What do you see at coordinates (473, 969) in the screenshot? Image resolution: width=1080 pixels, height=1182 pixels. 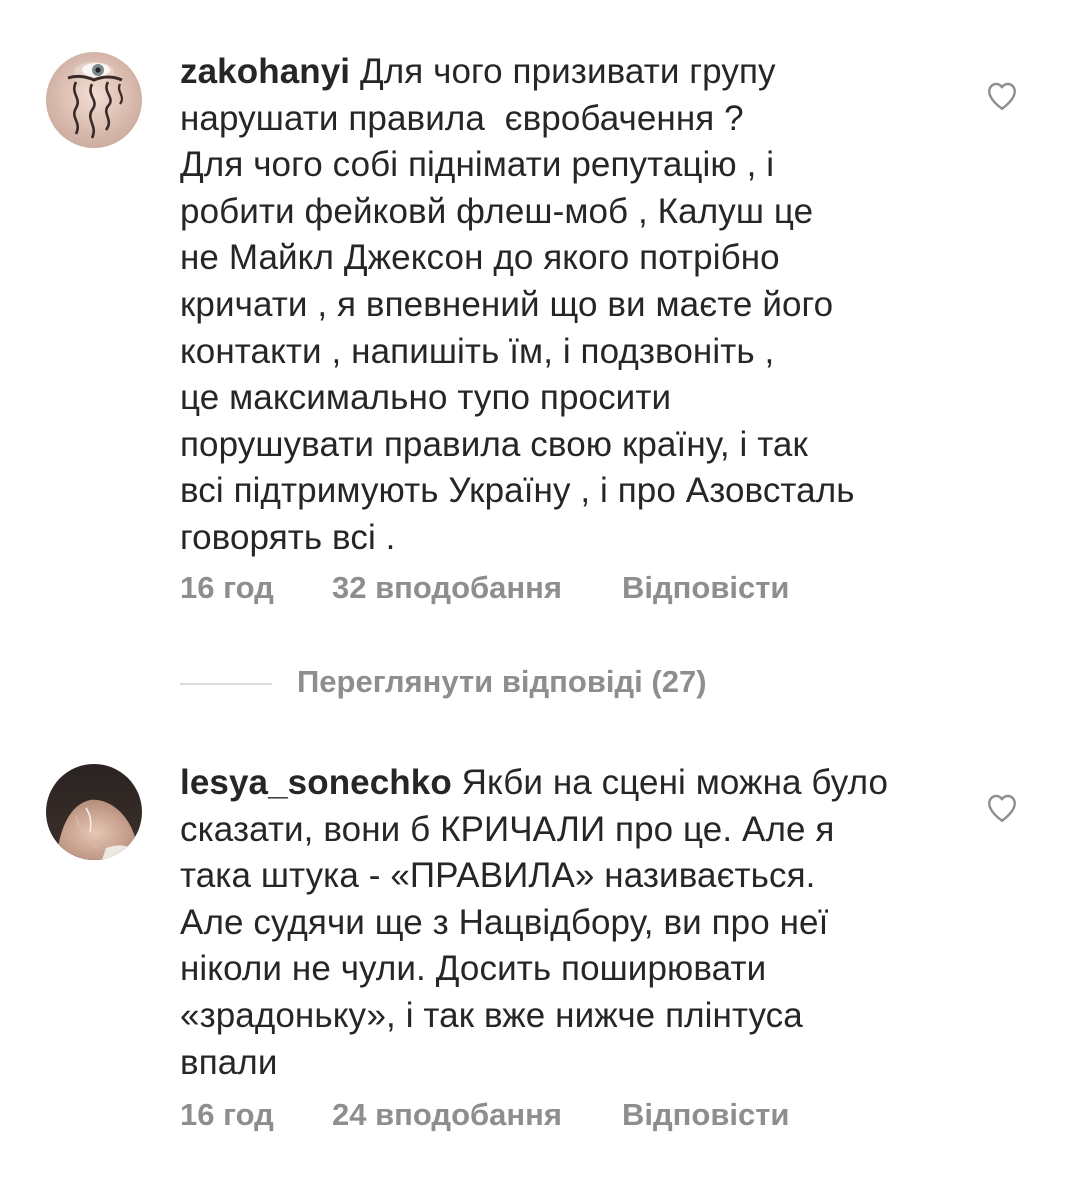 I see `comment-line: ніколи не чули. Досить поширювати` at bounding box center [473, 969].